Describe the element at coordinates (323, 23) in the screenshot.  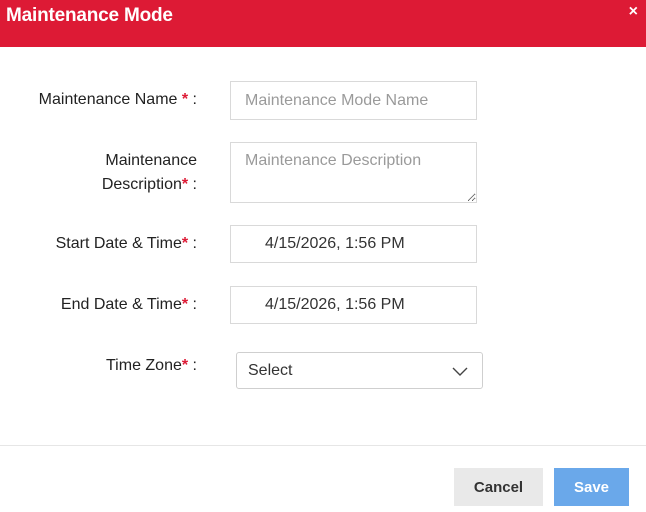
I see `dialog-header: Maintenance Mode ×` at that location.